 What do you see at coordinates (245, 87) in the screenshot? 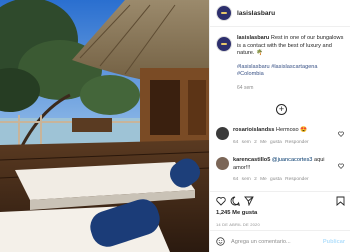
I see `caption-time: 64 sem` at bounding box center [245, 87].